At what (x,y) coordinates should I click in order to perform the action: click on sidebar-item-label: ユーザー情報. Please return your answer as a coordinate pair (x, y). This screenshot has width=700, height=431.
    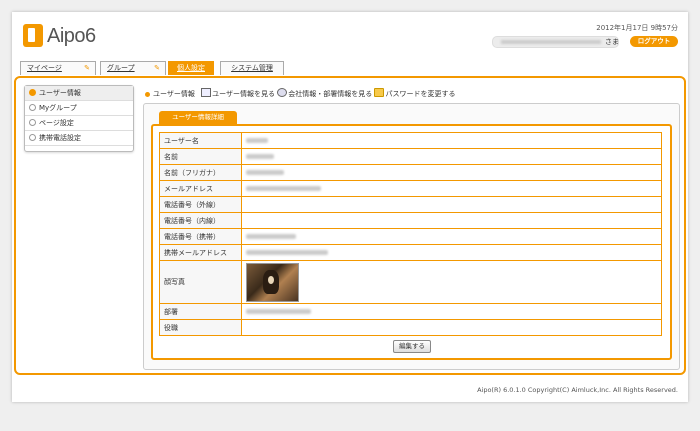
    Looking at the image, I should click on (60, 93).